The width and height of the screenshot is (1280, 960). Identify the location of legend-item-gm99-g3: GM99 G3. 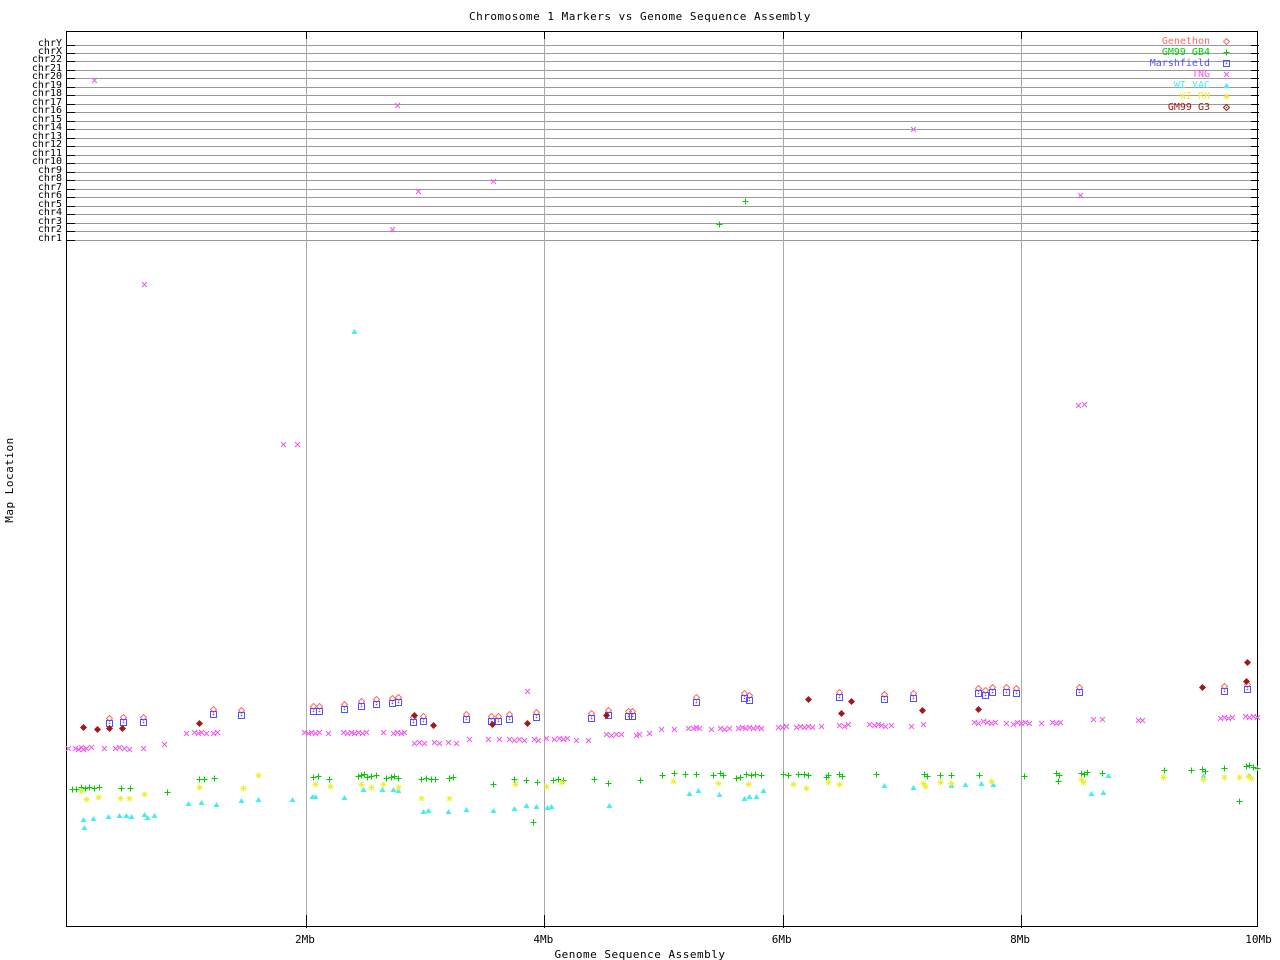
(1188, 107).